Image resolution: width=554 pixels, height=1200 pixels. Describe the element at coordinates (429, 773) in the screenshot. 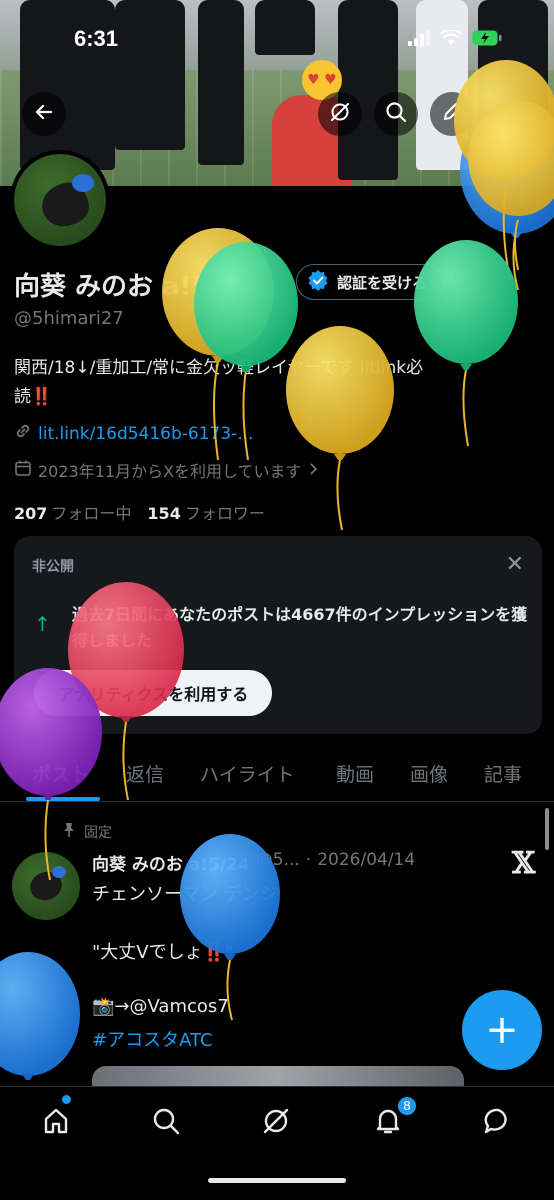

I see `tab-images: 画像` at that location.